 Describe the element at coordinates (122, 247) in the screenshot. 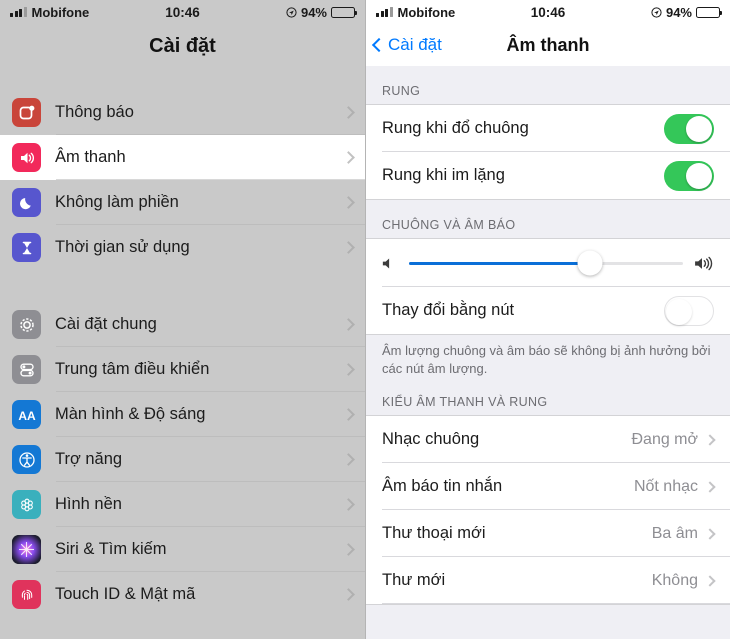

I see `sidebar-item-label: Thời gian sử dụng` at that location.